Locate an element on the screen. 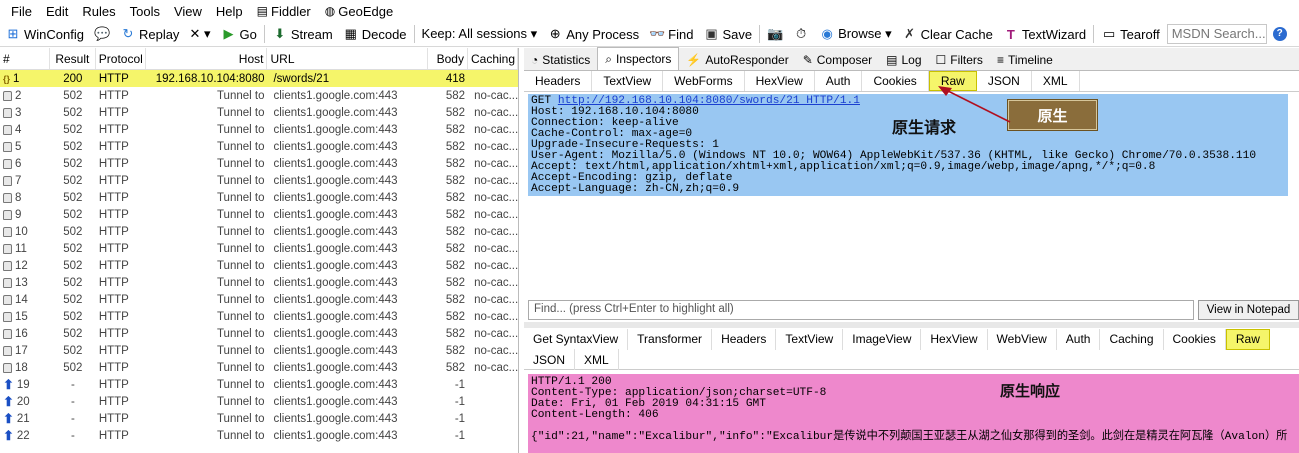  col-caching: Caching is located at coordinates (493, 58).